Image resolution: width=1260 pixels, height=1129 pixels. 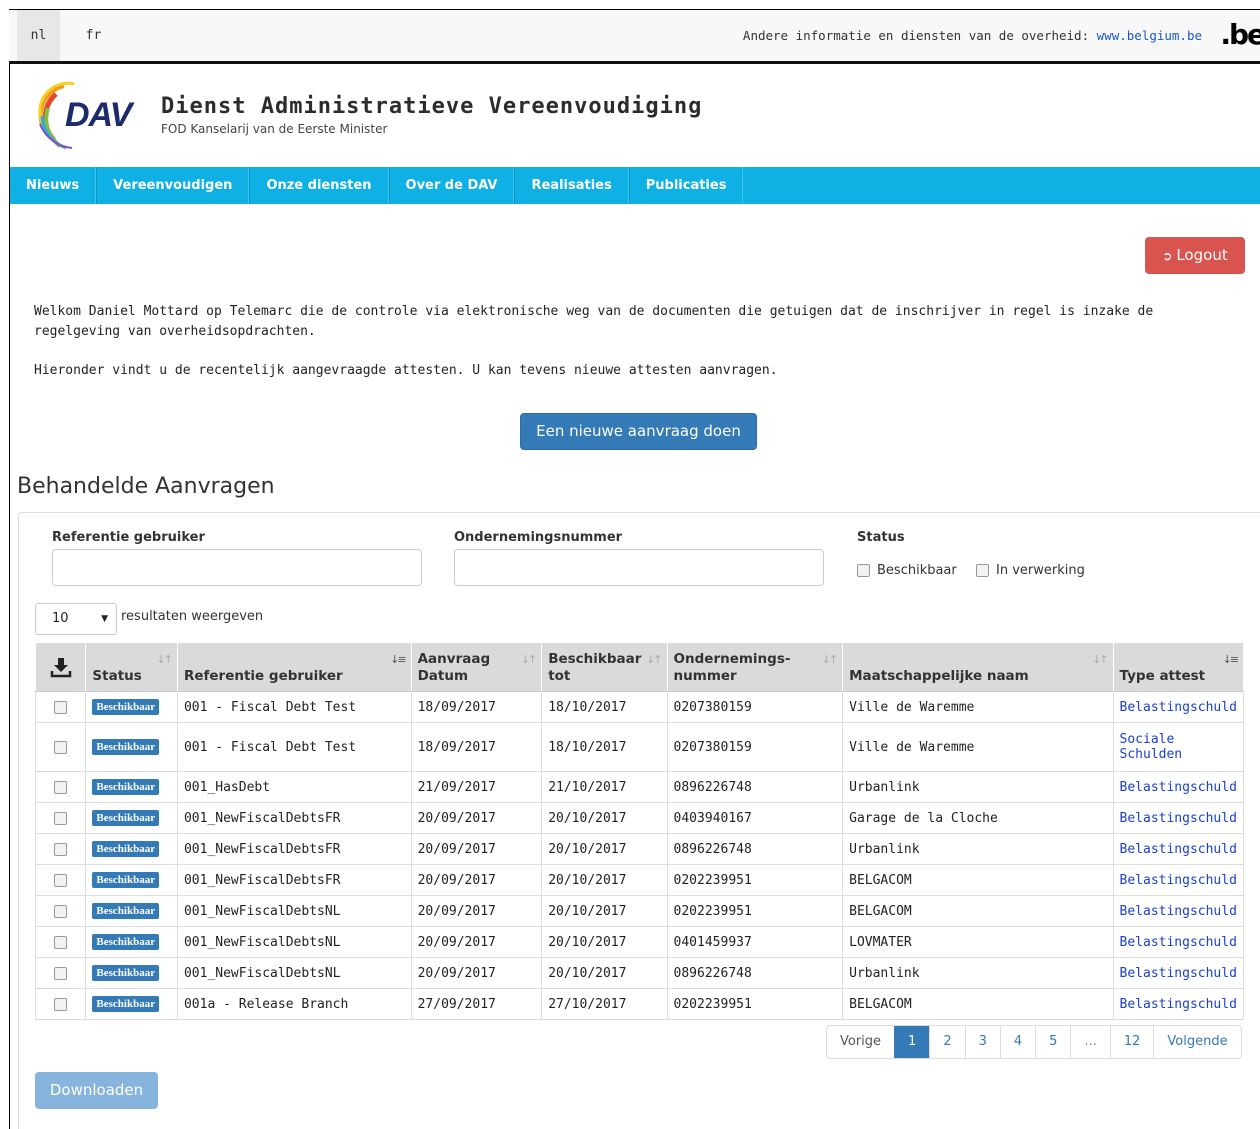 What do you see at coordinates (881, 537) in the screenshot?
I see `status-filter-label: Status` at bounding box center [881, 537].